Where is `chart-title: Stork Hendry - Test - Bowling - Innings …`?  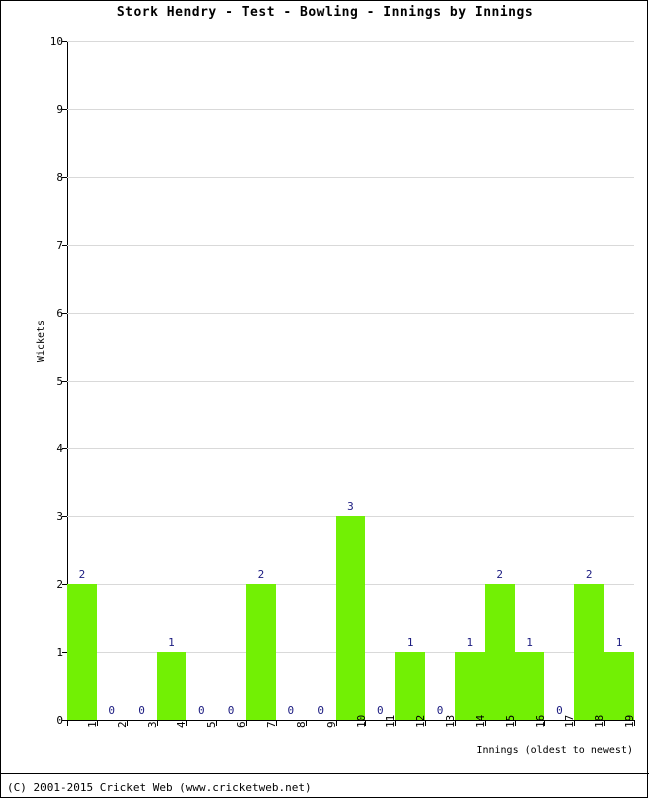 chart-title: Stork Hendry - Test - Bowling - Innings … is located at coordinates (325, 12).